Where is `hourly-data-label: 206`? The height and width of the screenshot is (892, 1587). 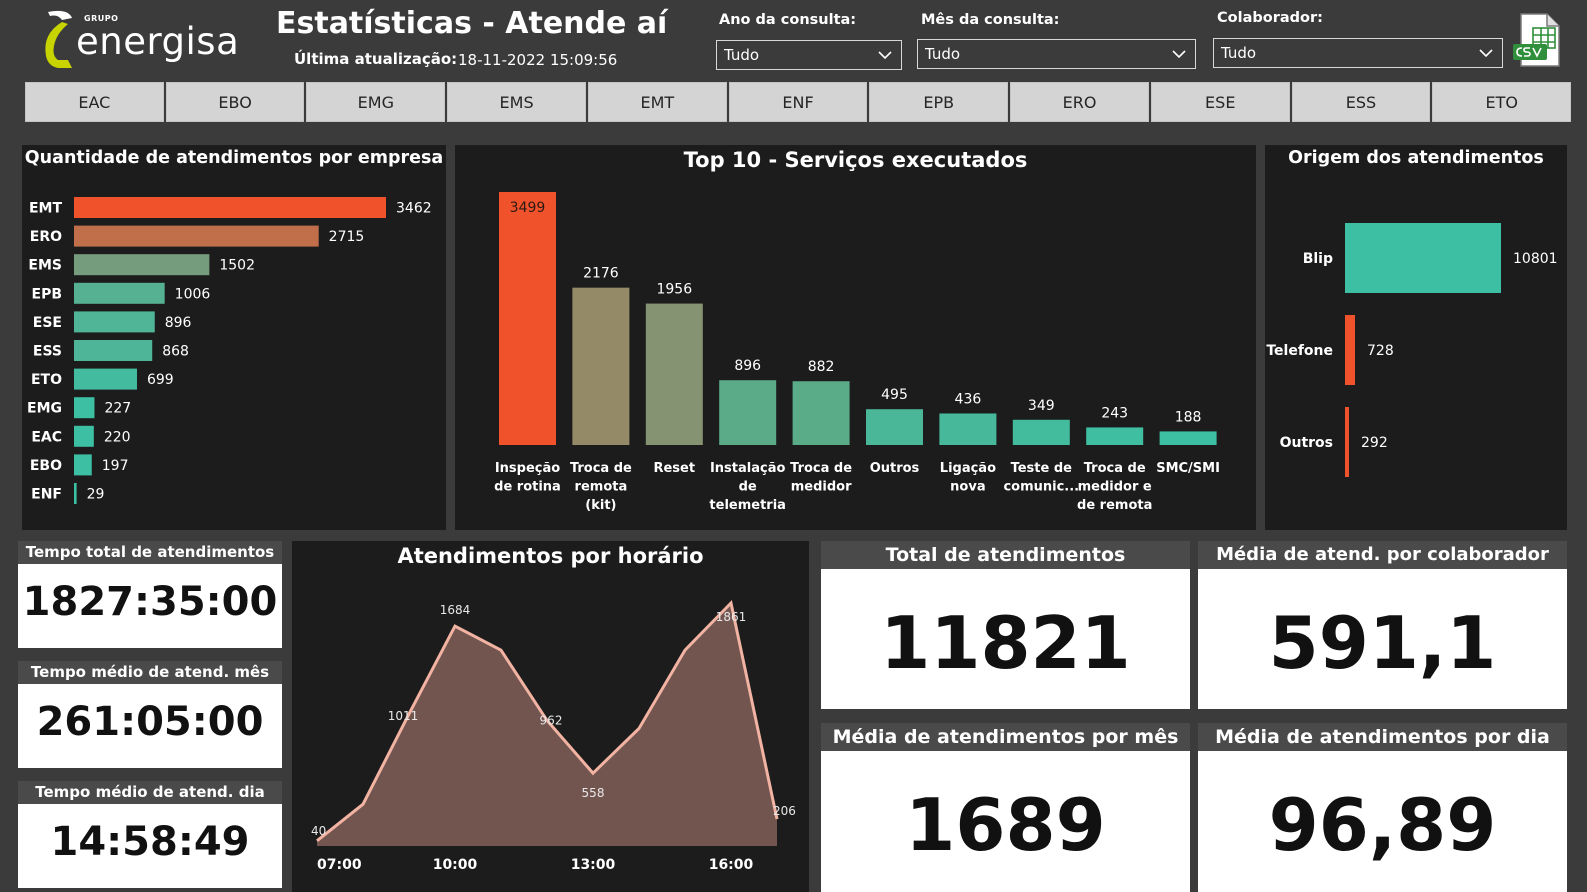
hourly-data-label: 206 is located at coordinates (784, 811).